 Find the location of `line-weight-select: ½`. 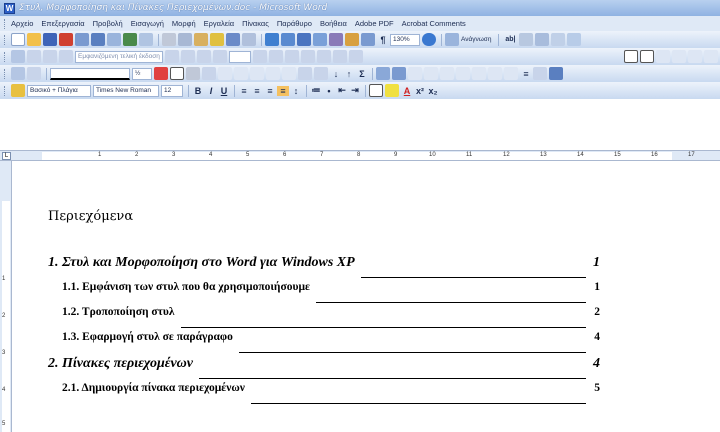

line-weight-select: ½ is located at coordinates (142, 73).